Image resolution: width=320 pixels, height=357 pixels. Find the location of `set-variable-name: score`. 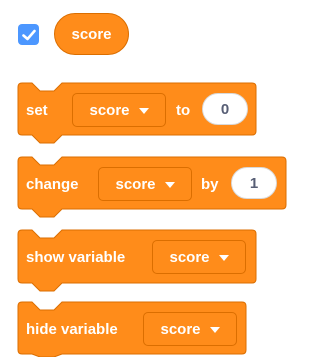

set-variable-name: score is located at coordinates (109, 110).